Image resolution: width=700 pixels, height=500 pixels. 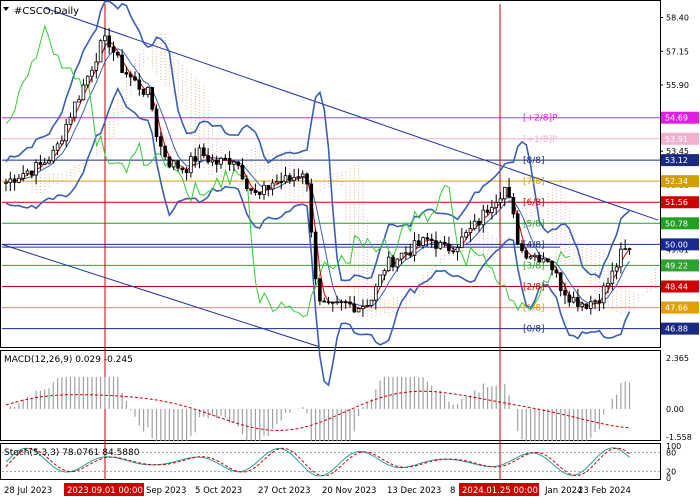 What do you see at coordinates (677, 85) in the screenshot?
I see `price-tick-label: 55.90` at bounding box center [677, 85].